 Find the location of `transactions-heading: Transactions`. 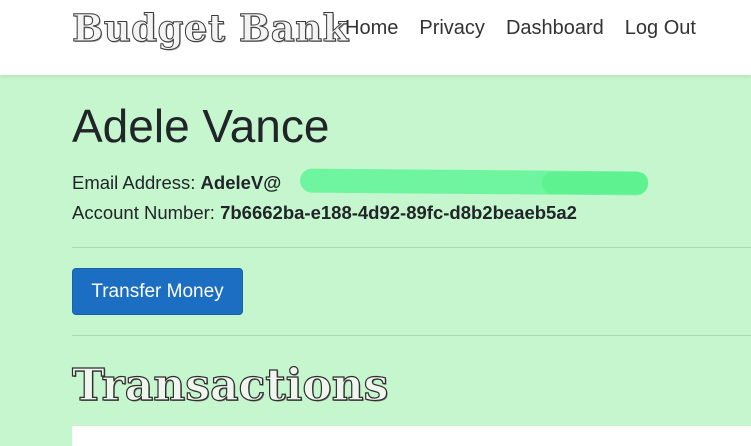

transactions-heading: Transactions is located at coordinates (230, 385).